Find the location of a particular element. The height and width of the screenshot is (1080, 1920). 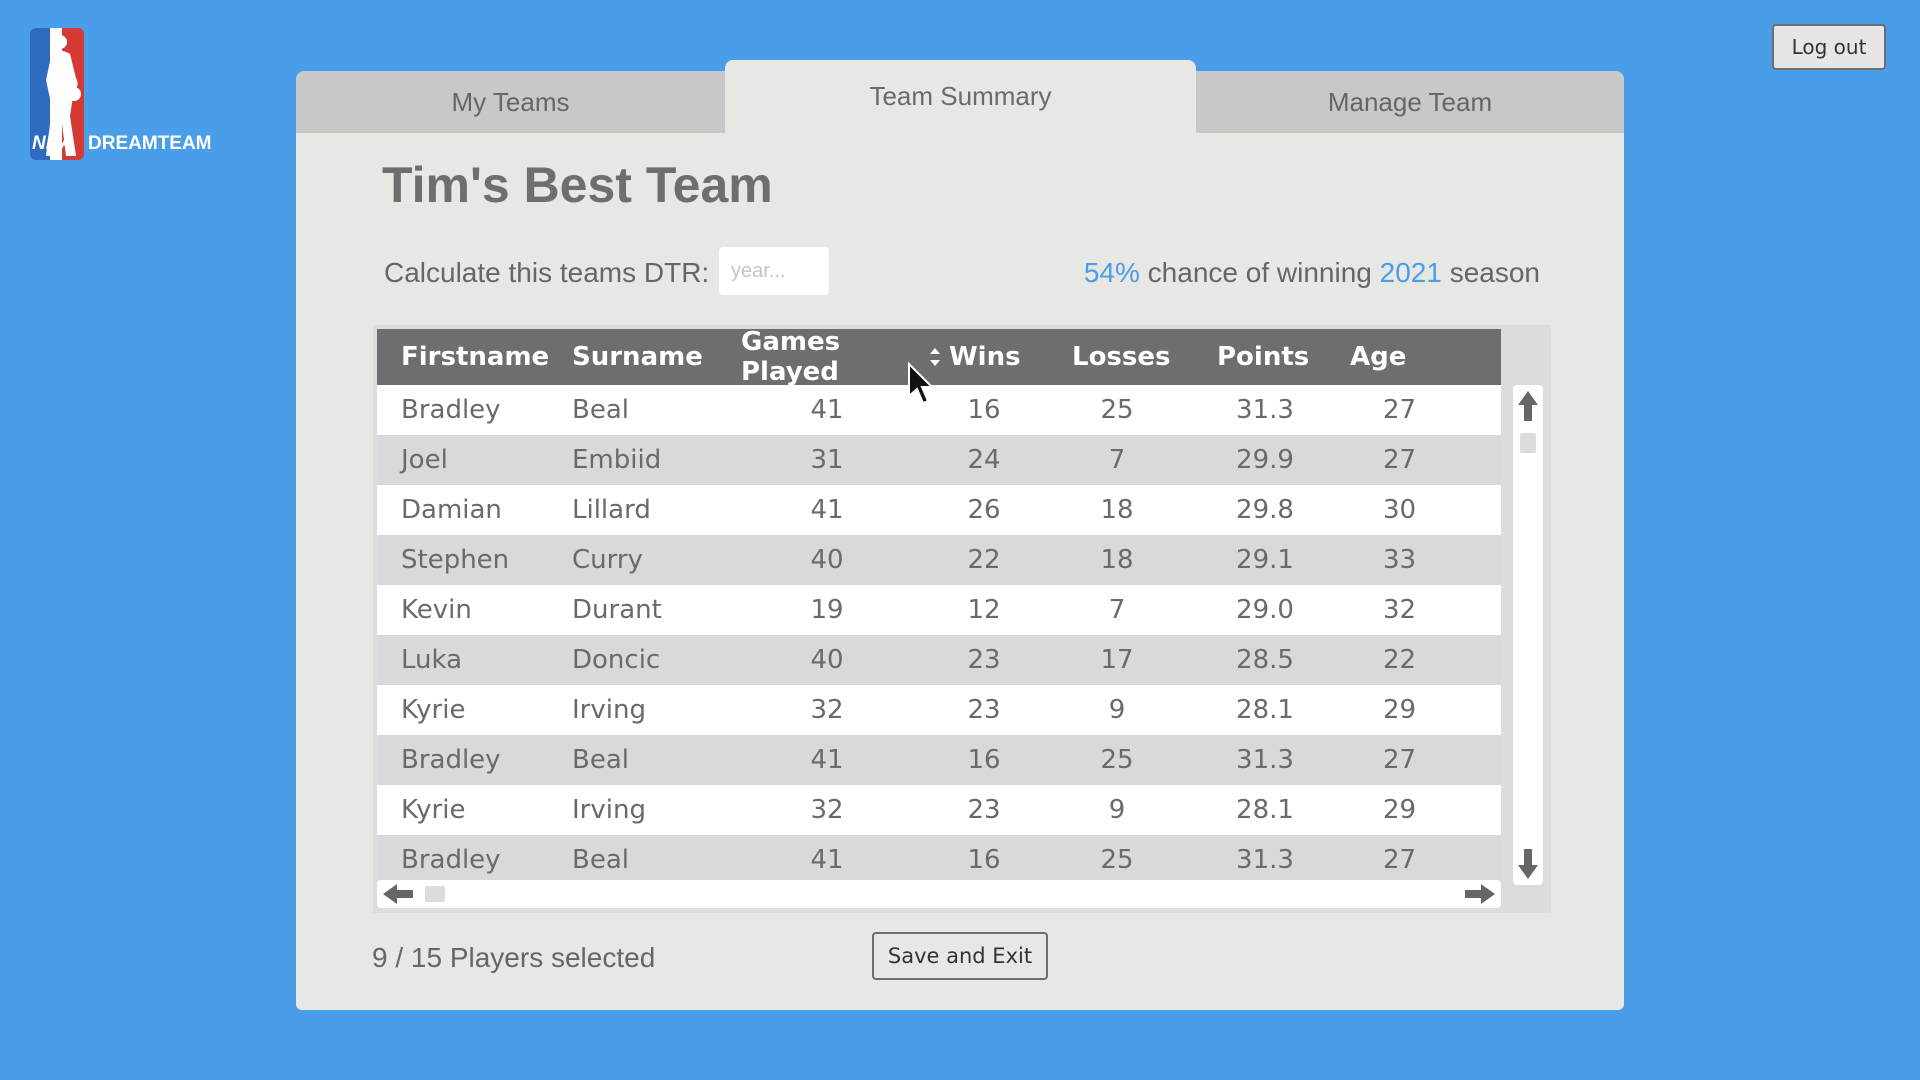

column-header-age: Age is located at coordinates (1400, 357).